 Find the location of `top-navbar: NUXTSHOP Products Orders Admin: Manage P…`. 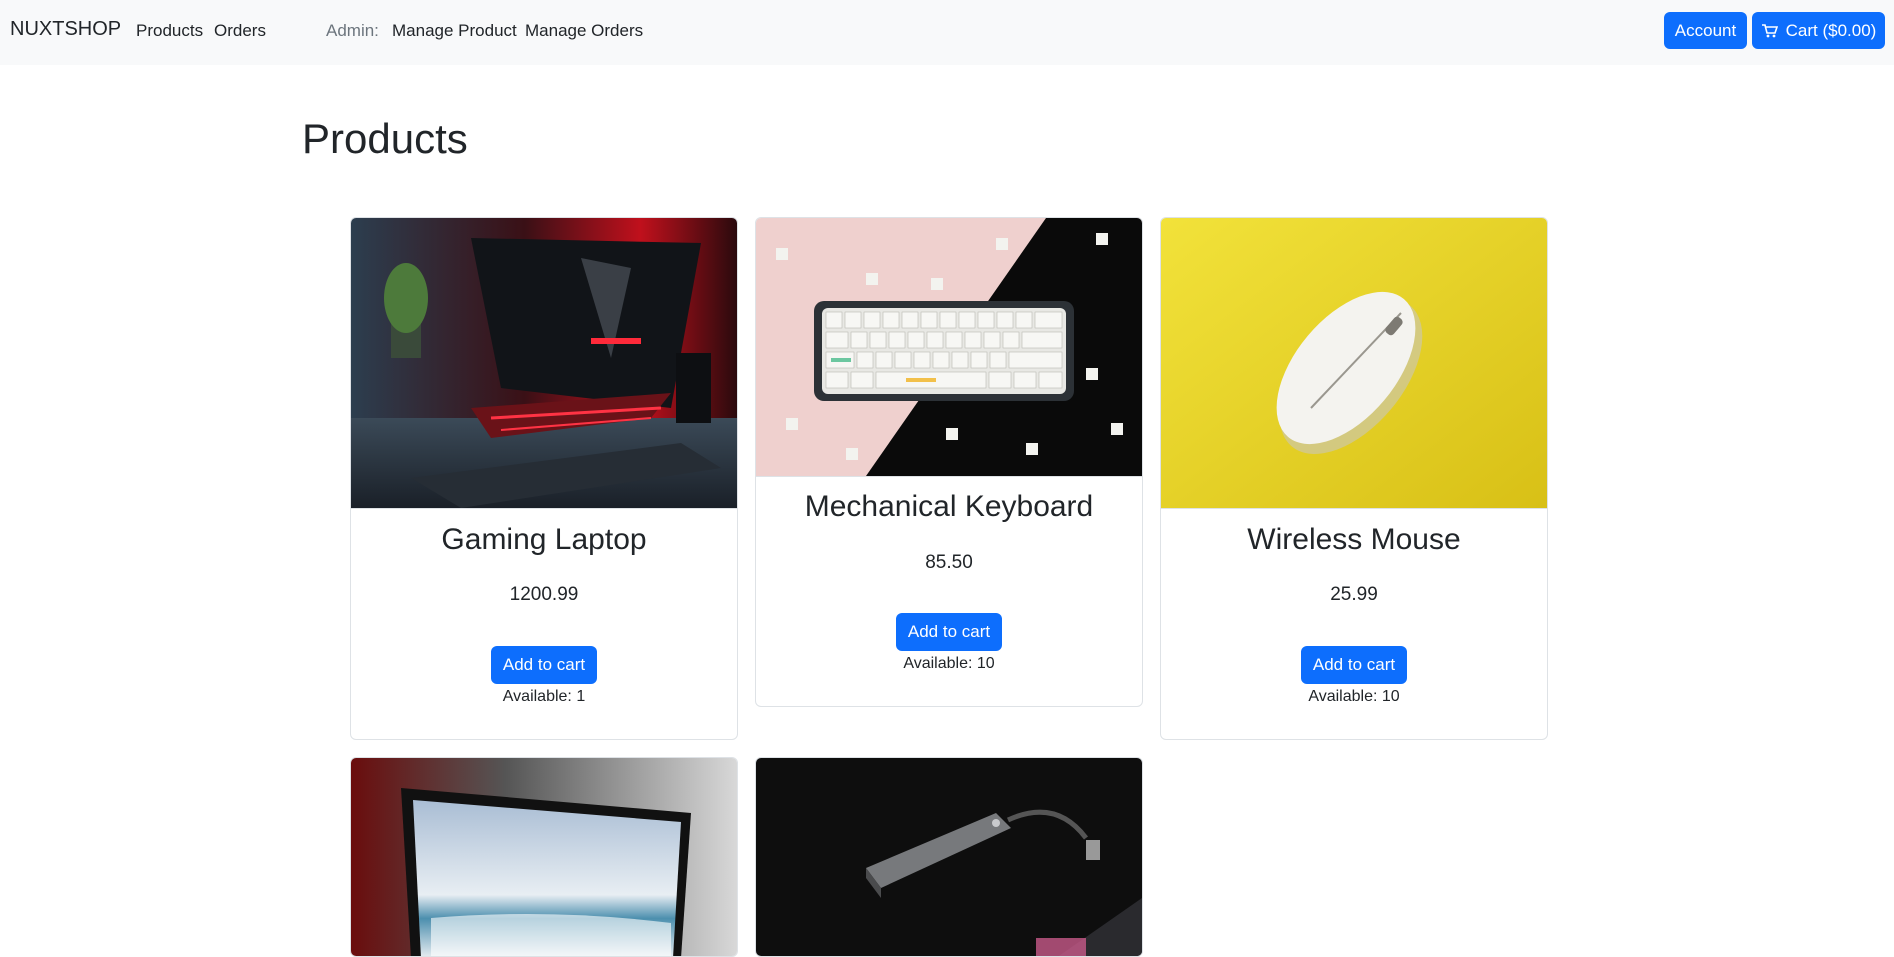

top-navbar: NUXTSHOP Products Orders Admin: Manage P… is located at coordinates (947, 32).